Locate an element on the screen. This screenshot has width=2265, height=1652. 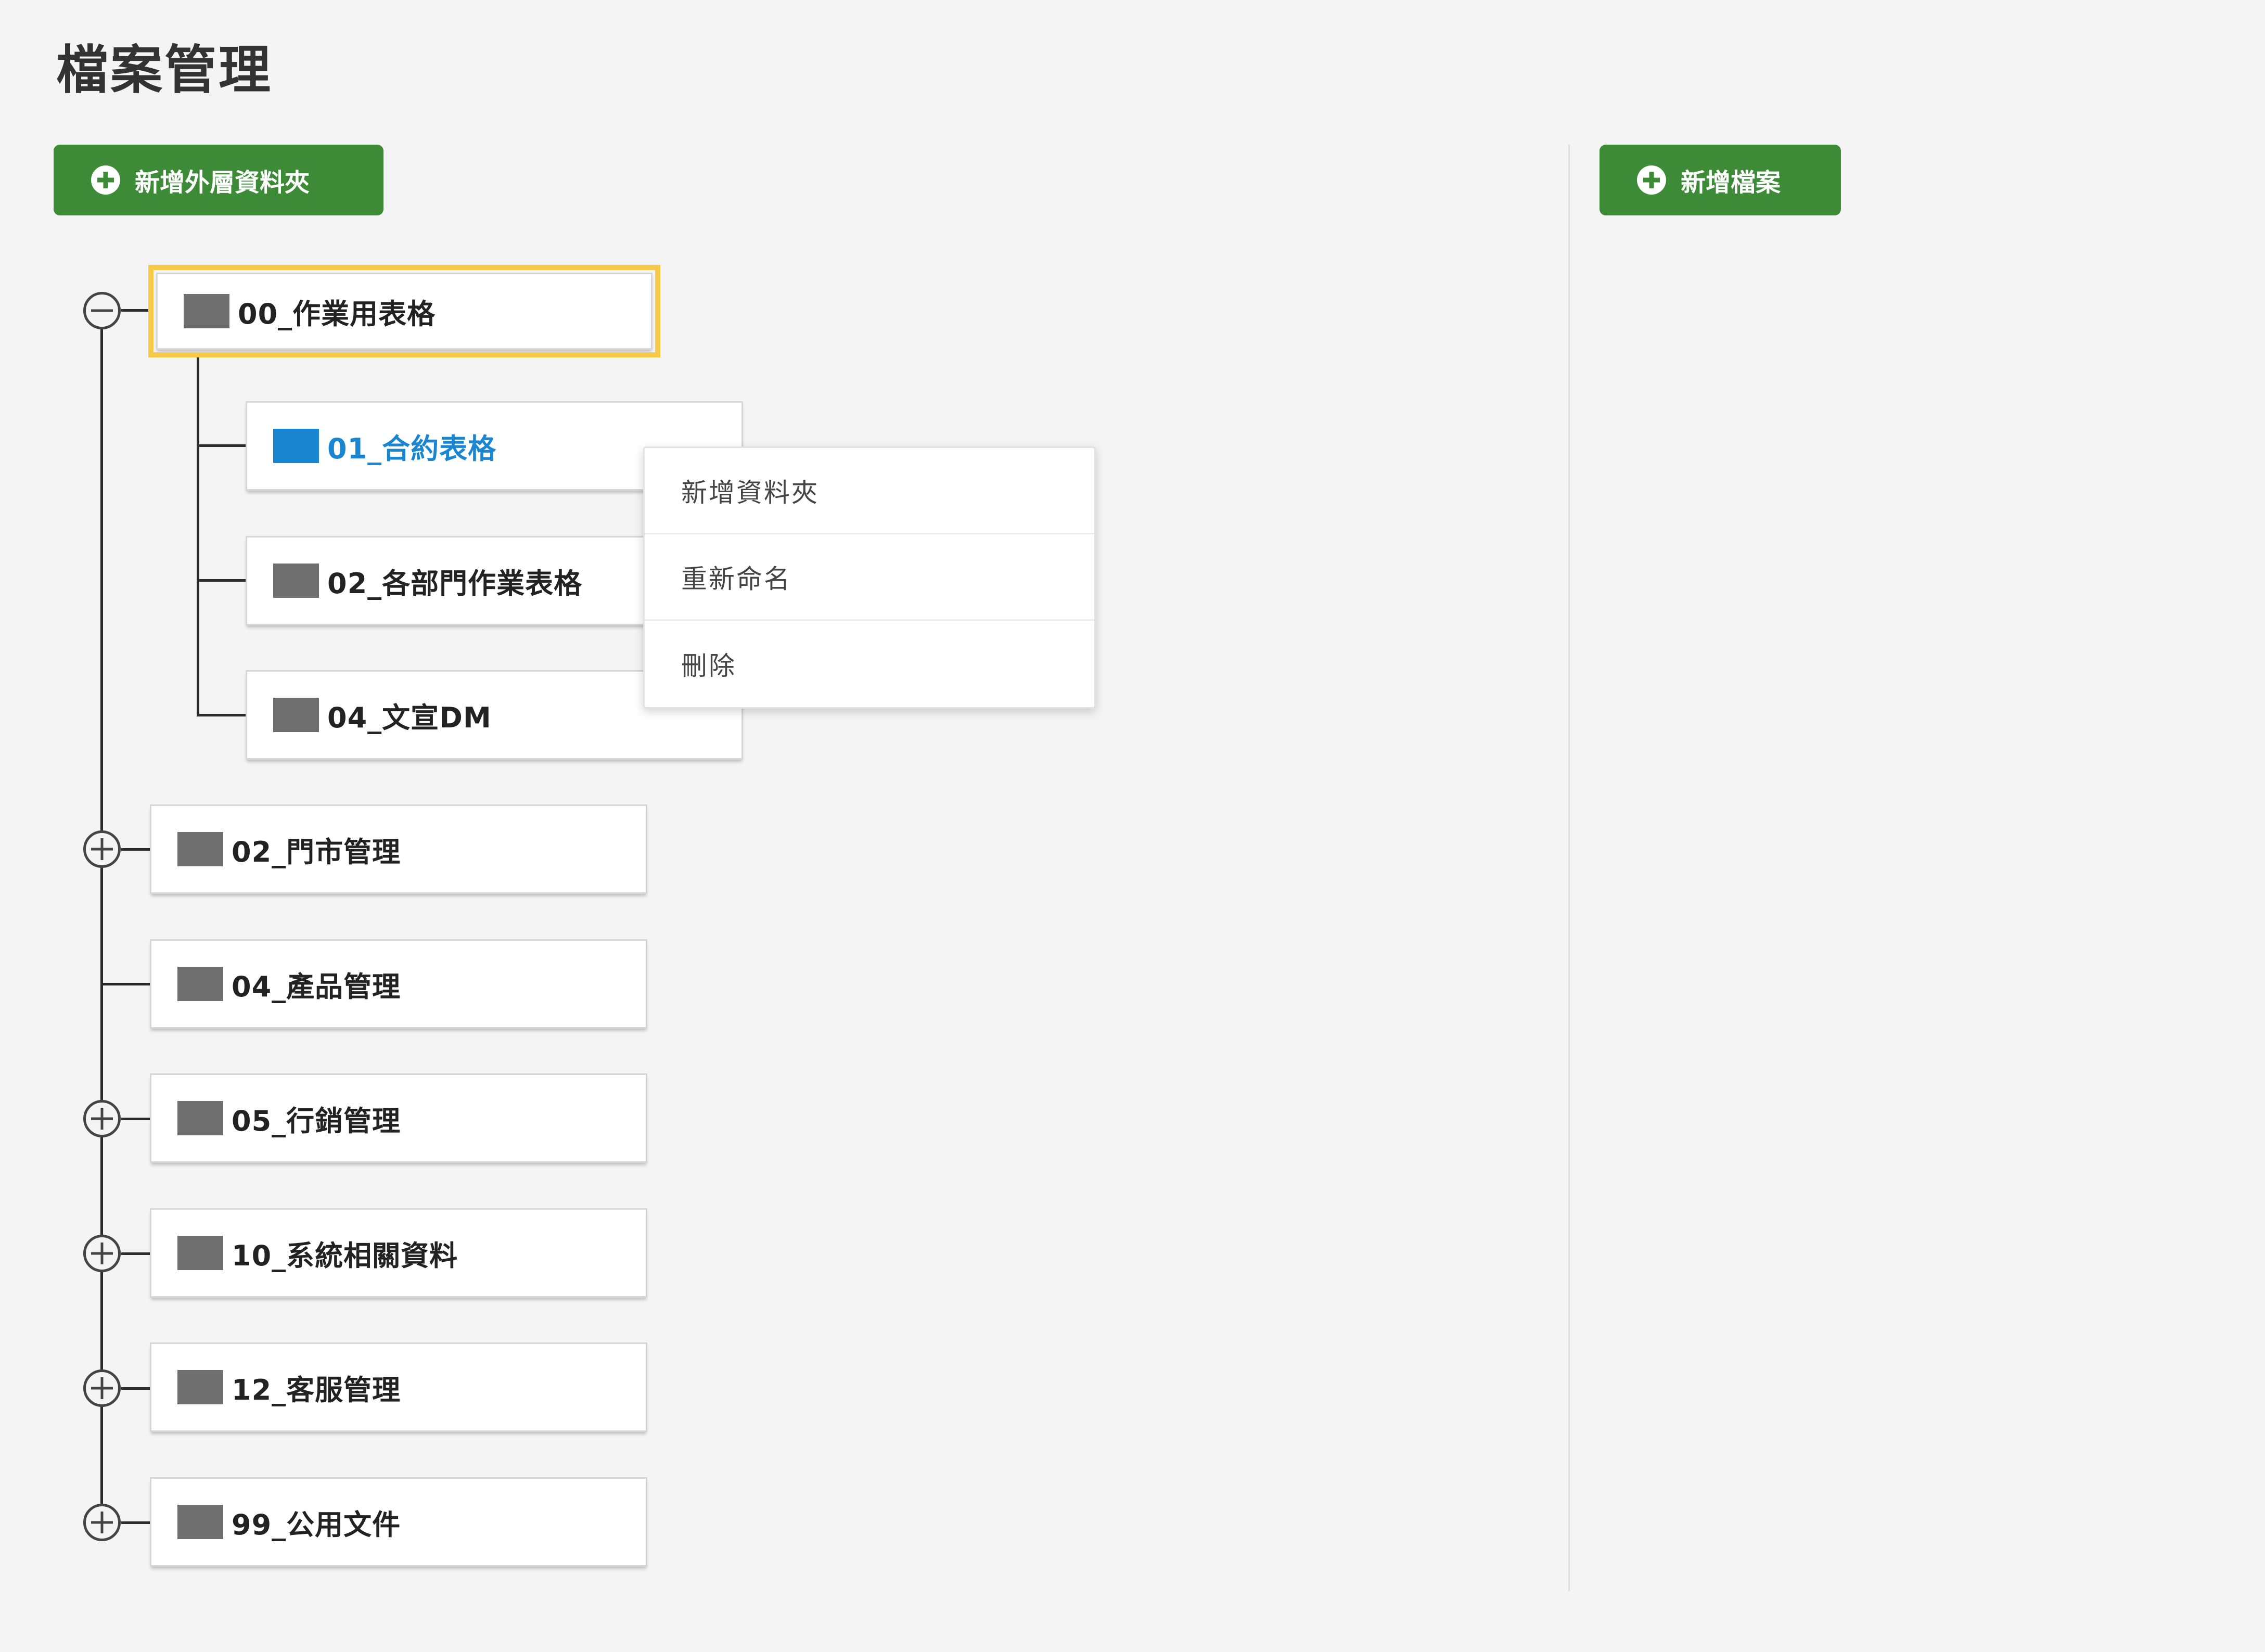
folder-node: 04_產品管理 is located at coordinates (398, 984).